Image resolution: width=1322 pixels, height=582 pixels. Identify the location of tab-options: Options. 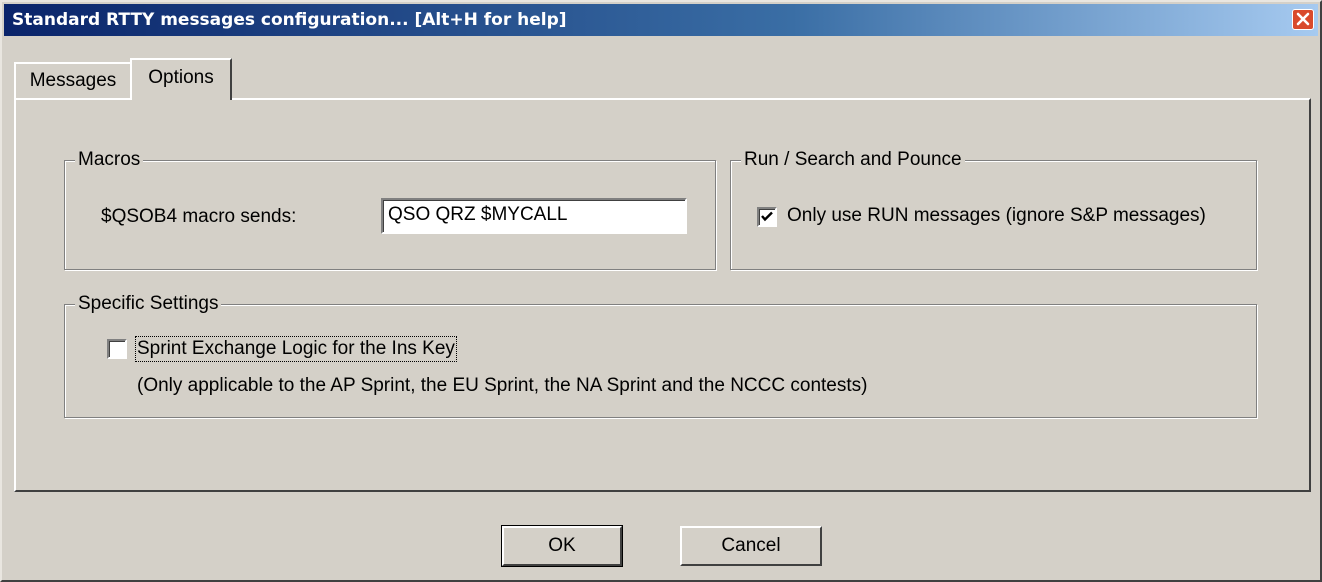
(181, 79).